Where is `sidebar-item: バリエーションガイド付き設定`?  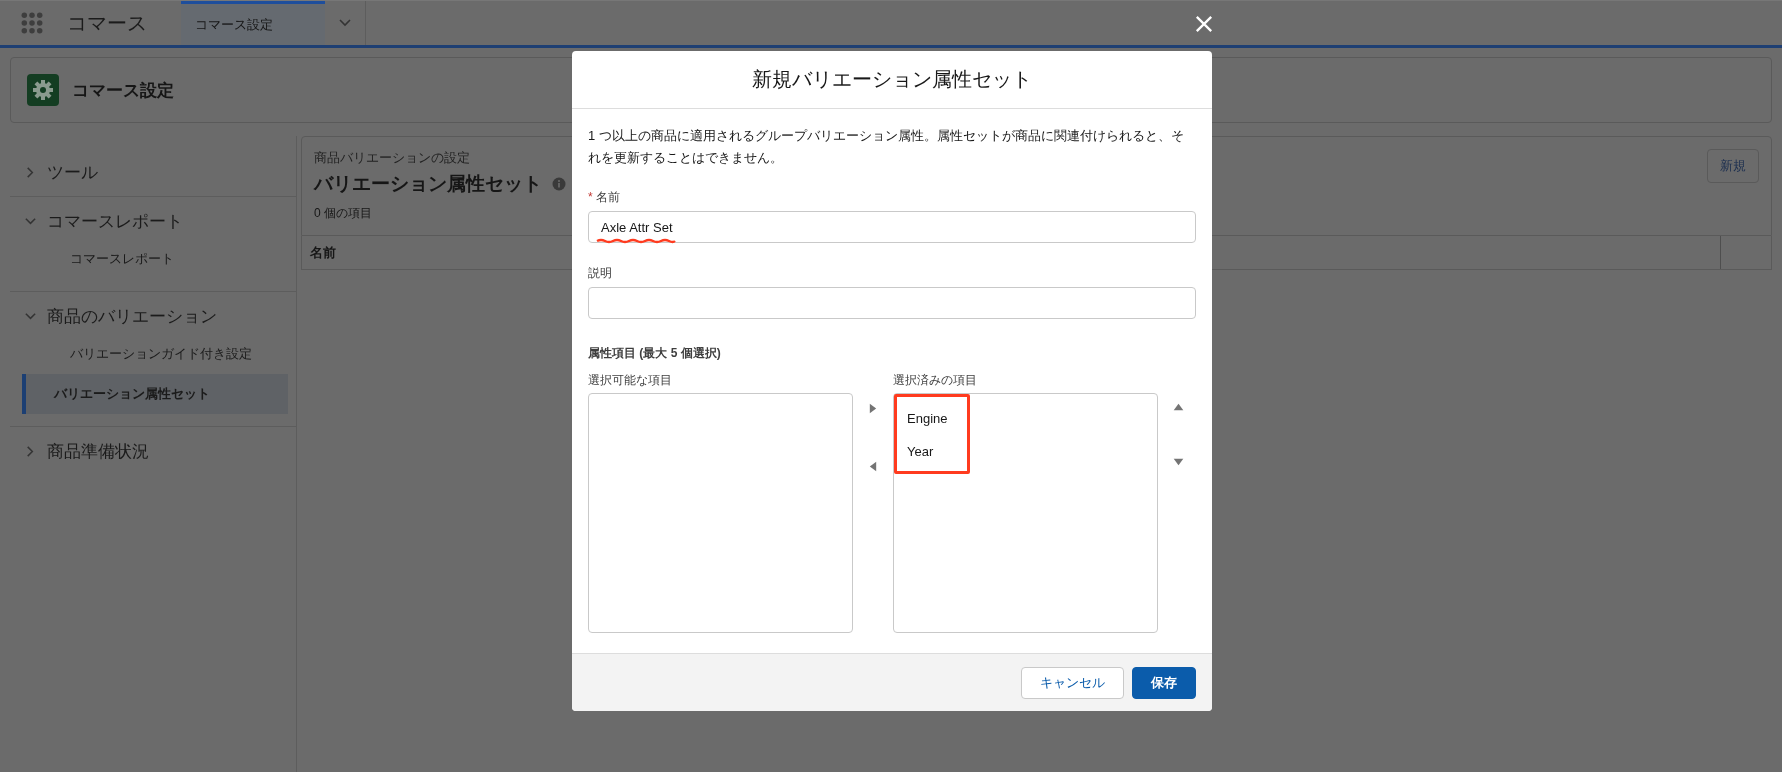
sidebar-item: バリエーションガイド付き設定 is located at coordinates (155, 354).